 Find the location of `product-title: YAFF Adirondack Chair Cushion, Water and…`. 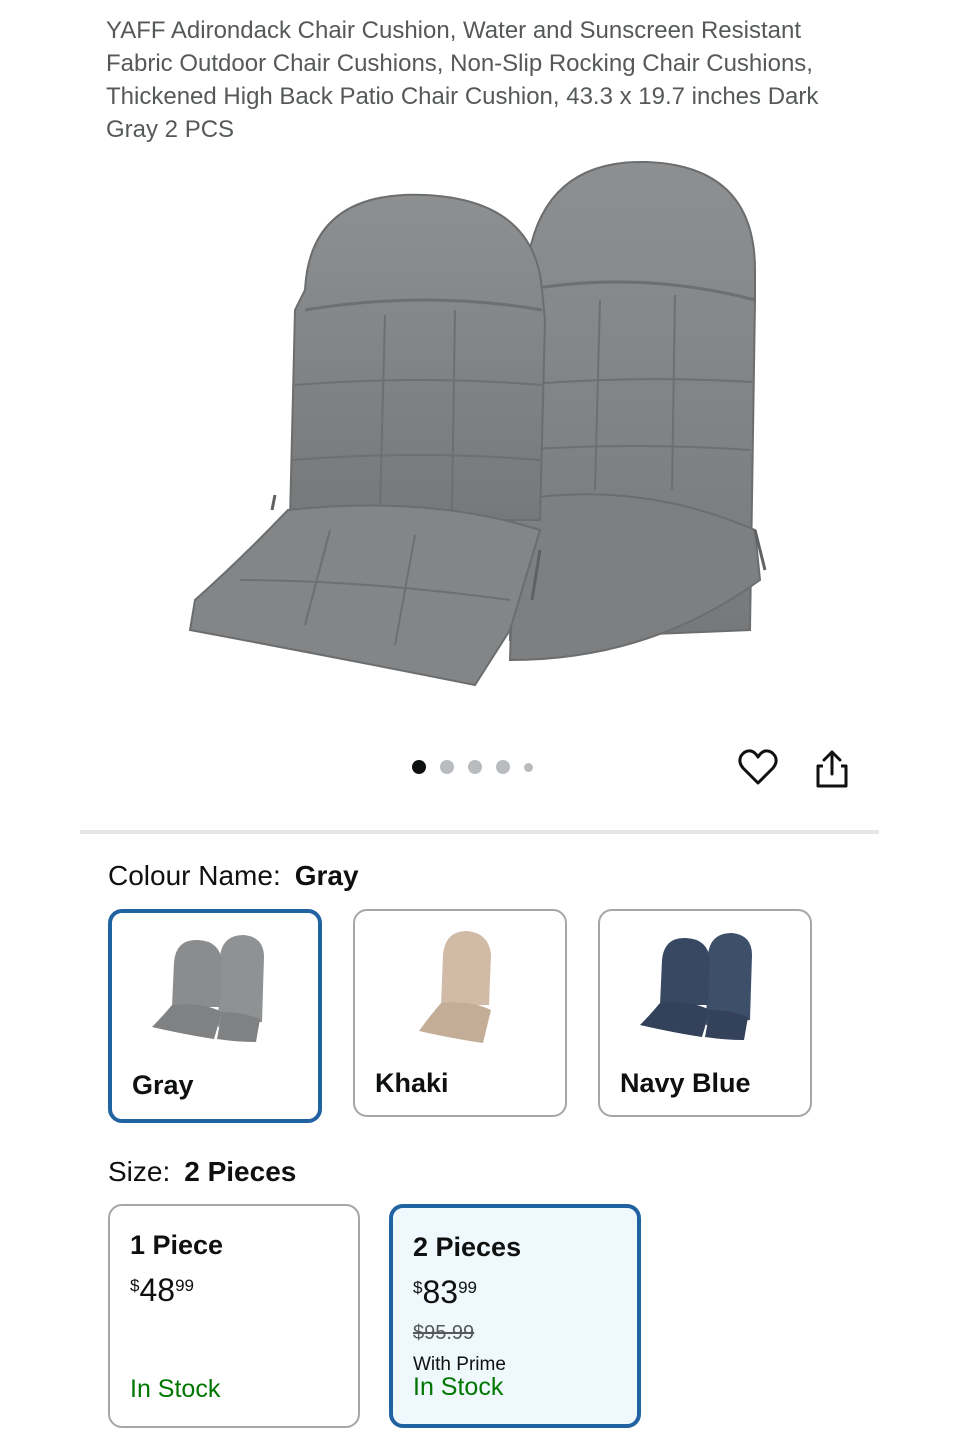

product-title: YAFF Adirondack Chair Cushion, Water and… is located at coordinates (462, 80).